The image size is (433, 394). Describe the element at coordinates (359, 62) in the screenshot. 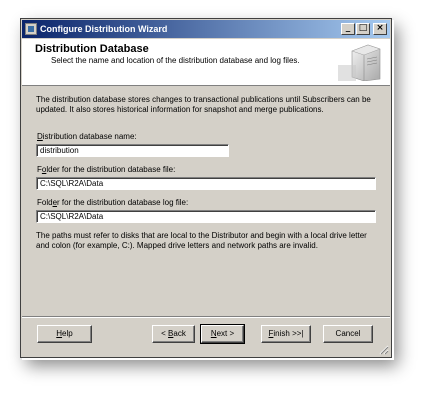

I see `server-icon` at that location.